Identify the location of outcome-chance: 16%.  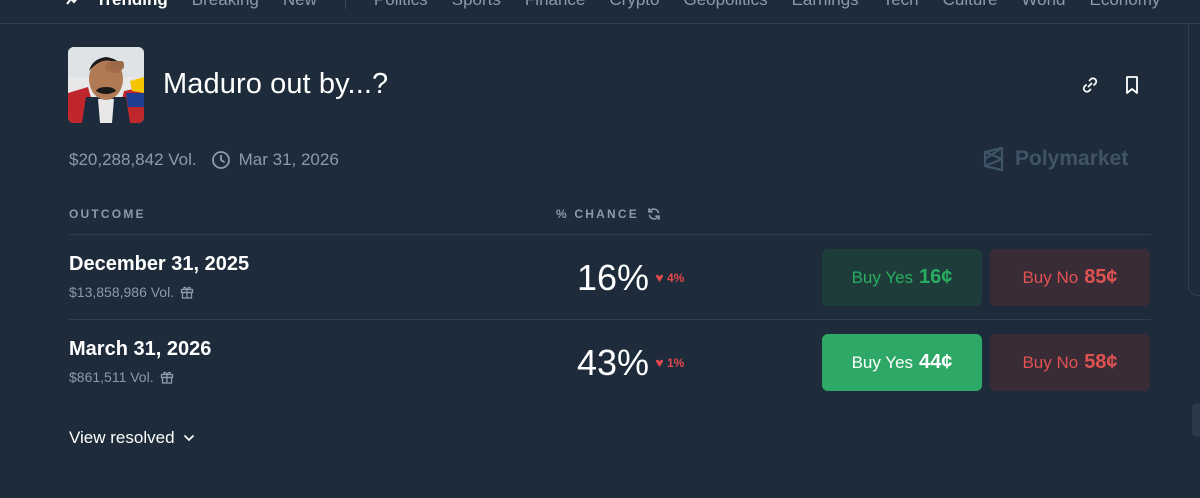
(613, 277).